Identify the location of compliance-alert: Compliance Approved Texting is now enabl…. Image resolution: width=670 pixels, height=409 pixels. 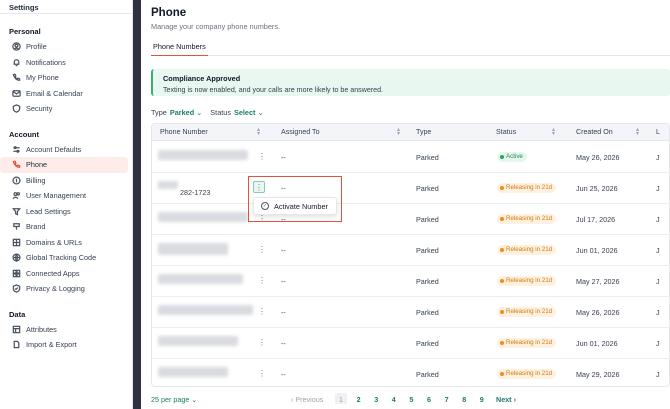
(410, 82).